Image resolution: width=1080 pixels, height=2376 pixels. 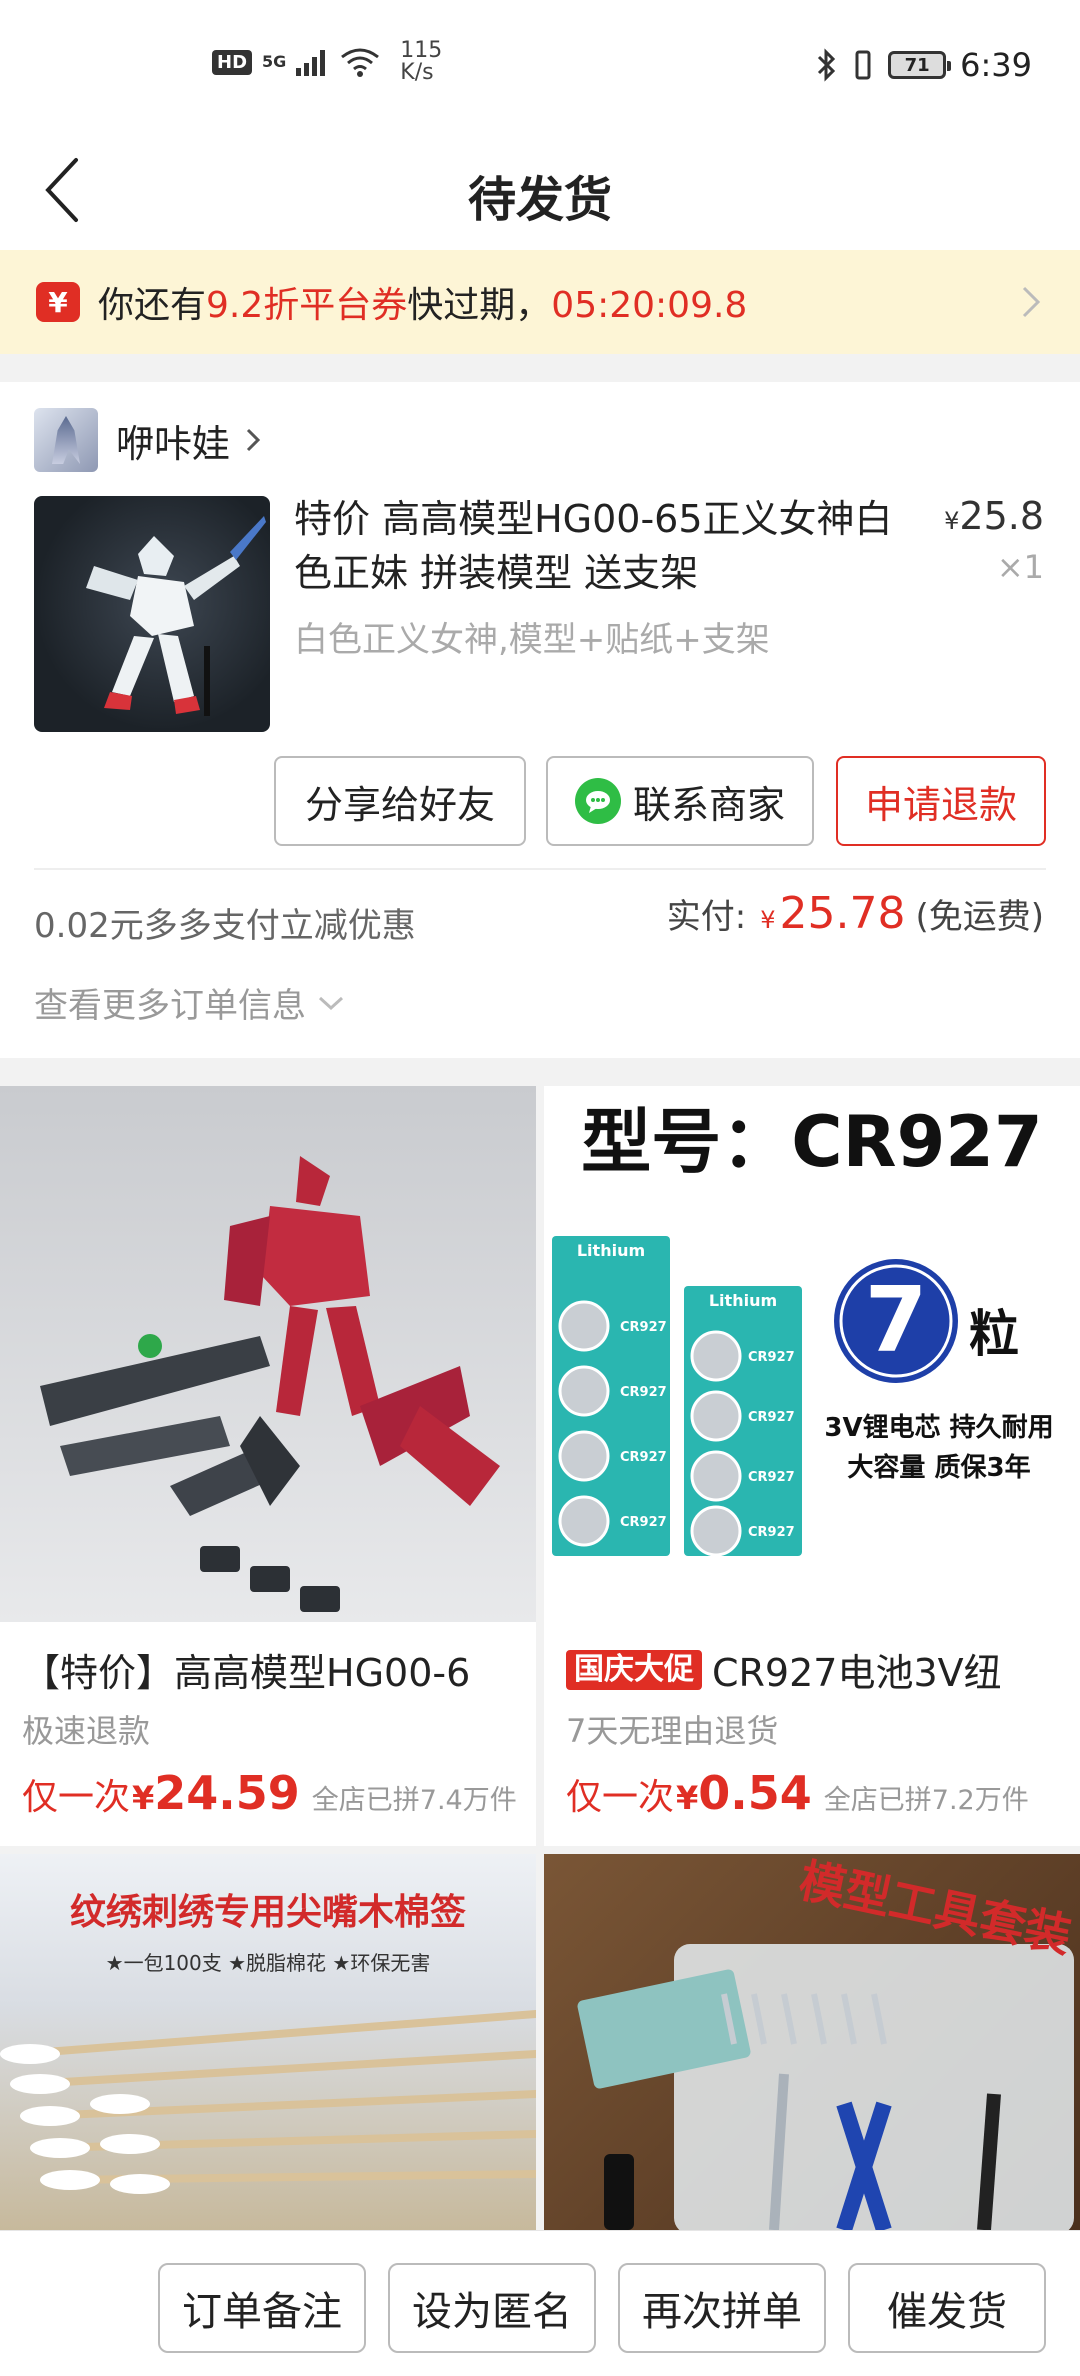 I want to click on discount-note: 0.02元多多支付立减优惠, so click(x=225, y=926).